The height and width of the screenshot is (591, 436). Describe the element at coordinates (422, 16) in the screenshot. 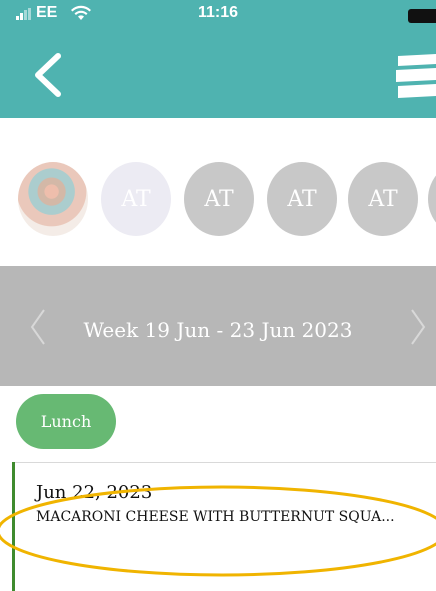

I see `battery-icon` at that location.